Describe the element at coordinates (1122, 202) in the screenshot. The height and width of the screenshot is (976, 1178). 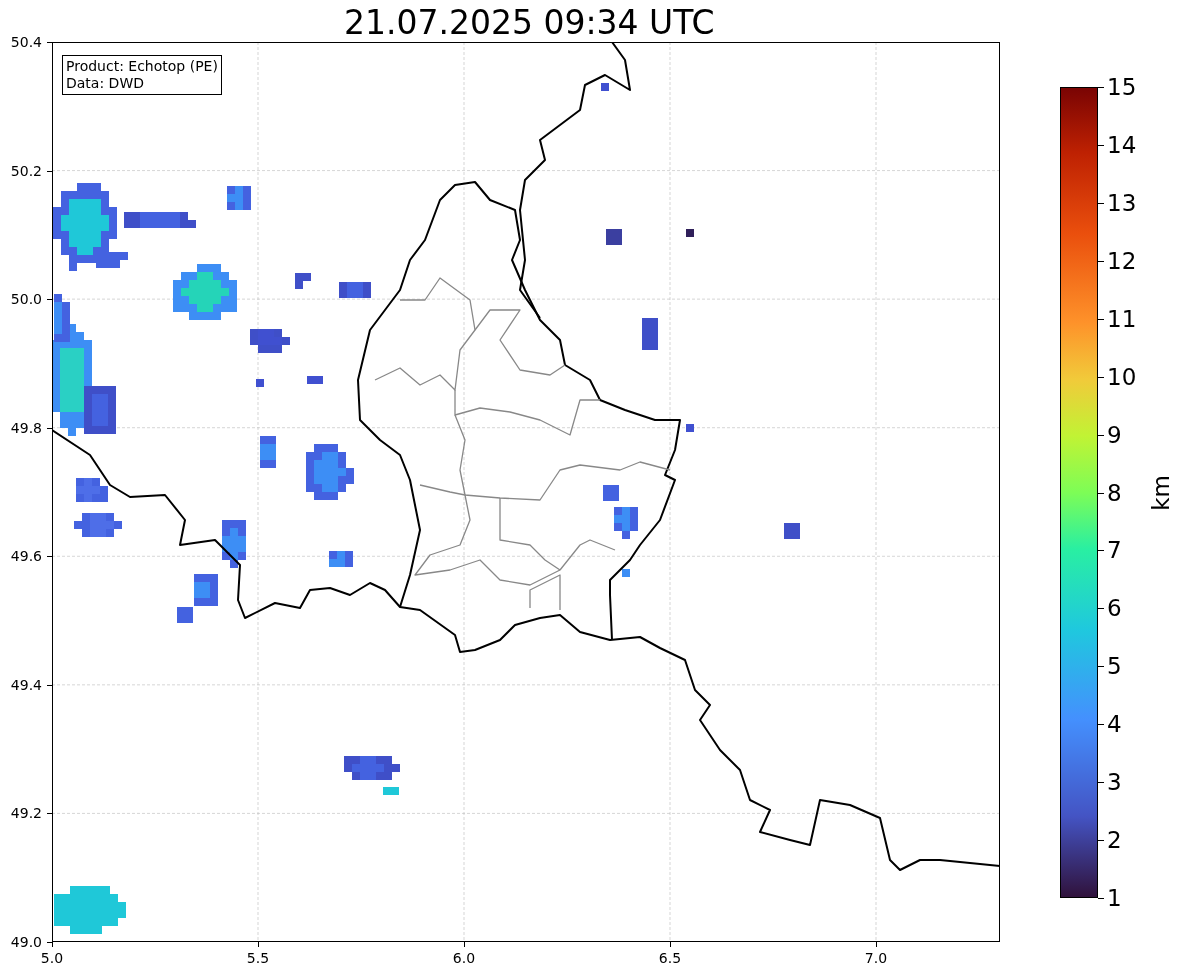
I see `colorbar-tick-label: 13` at that location.